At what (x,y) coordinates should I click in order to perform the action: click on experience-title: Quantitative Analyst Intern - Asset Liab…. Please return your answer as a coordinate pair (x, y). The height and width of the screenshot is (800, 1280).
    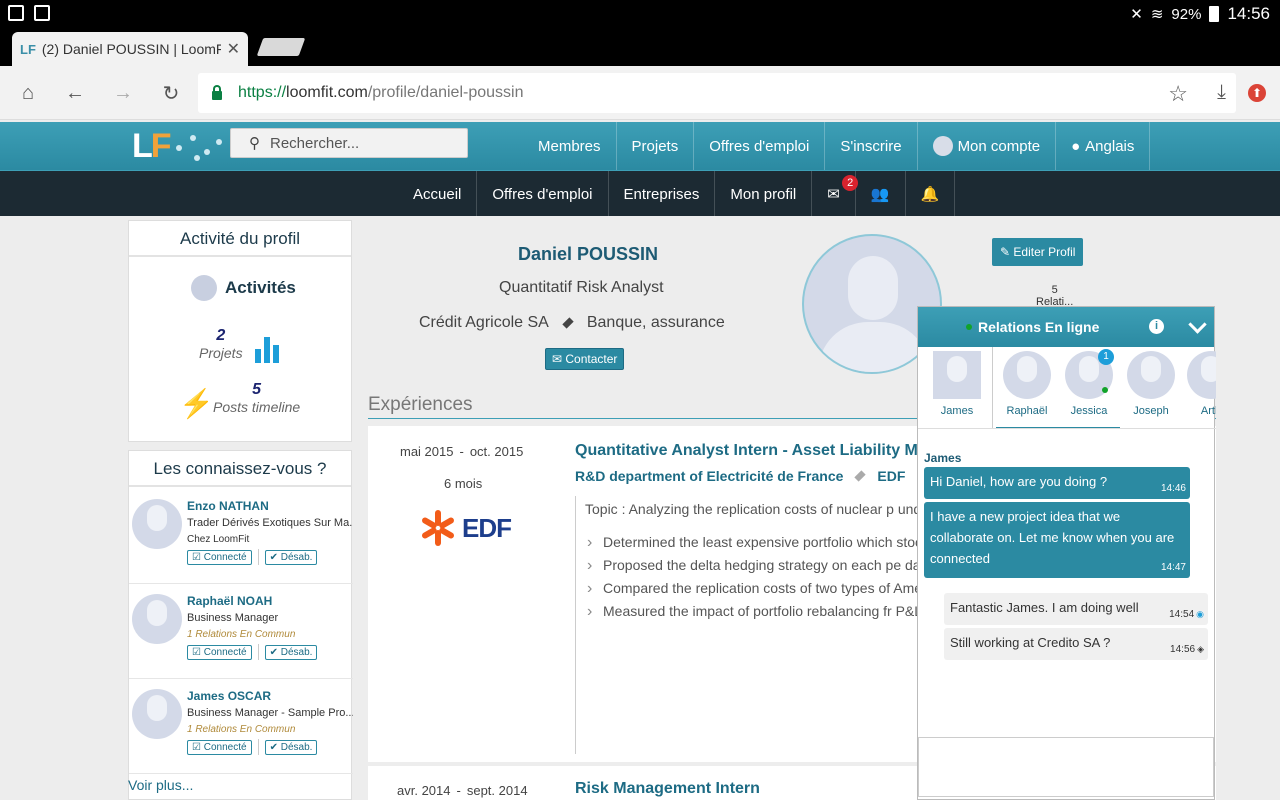
    Looking at the image, I should click on (751, 451).